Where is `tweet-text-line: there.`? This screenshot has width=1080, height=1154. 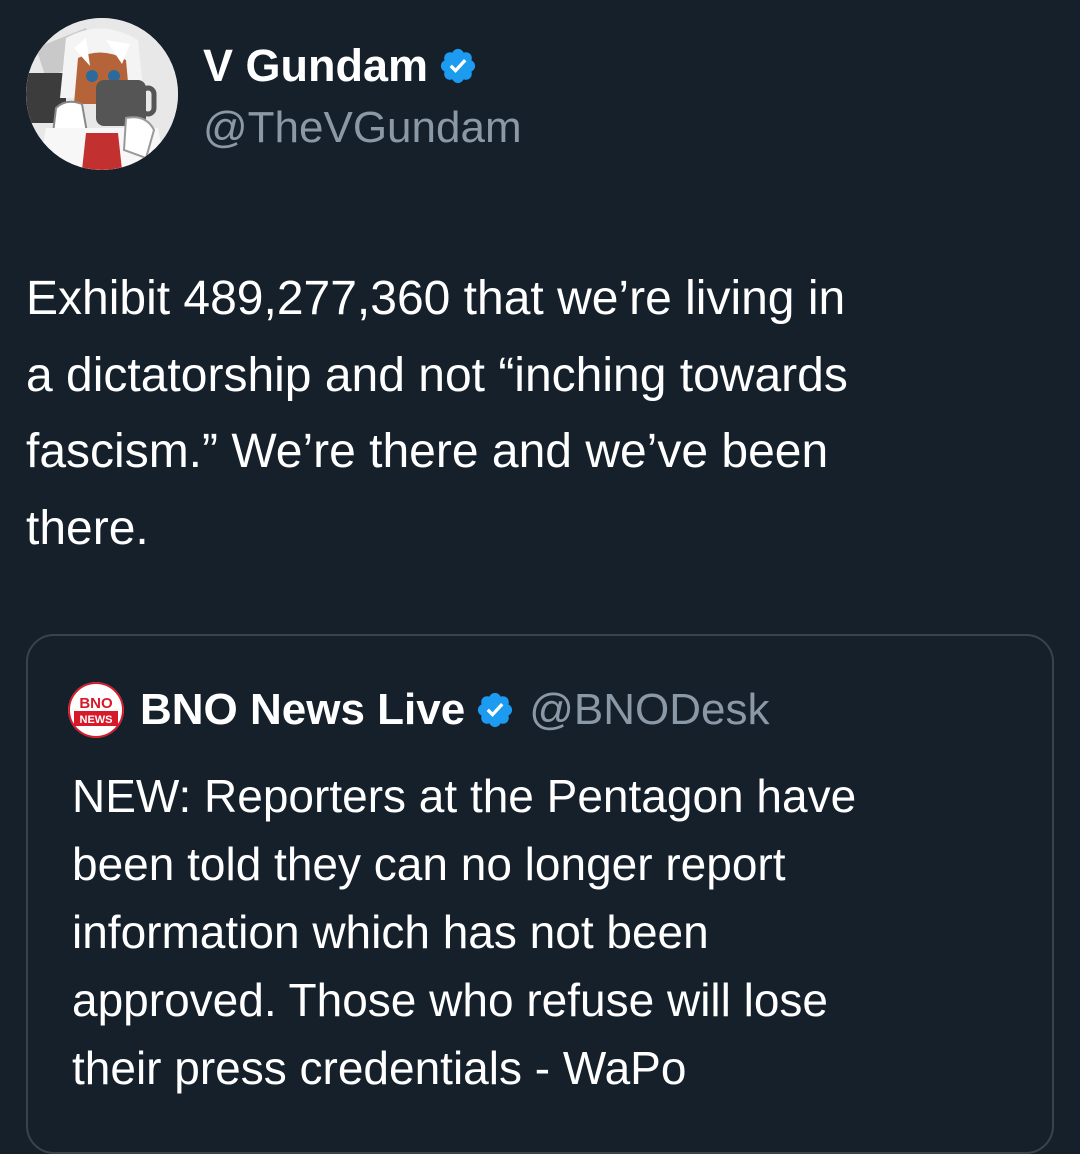
tweet-text-line: there. is located at coordinates (87, 528).